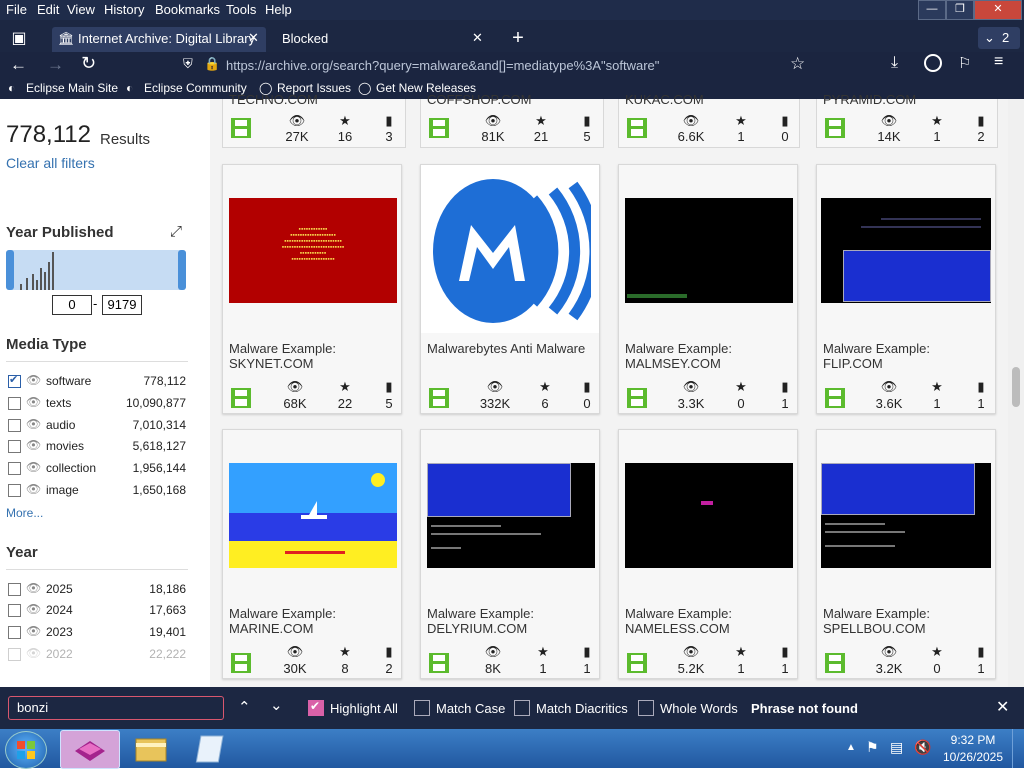  Describe the element at coordinates (1016, 393) in the screenshot. I see `scrollbar` at that location.